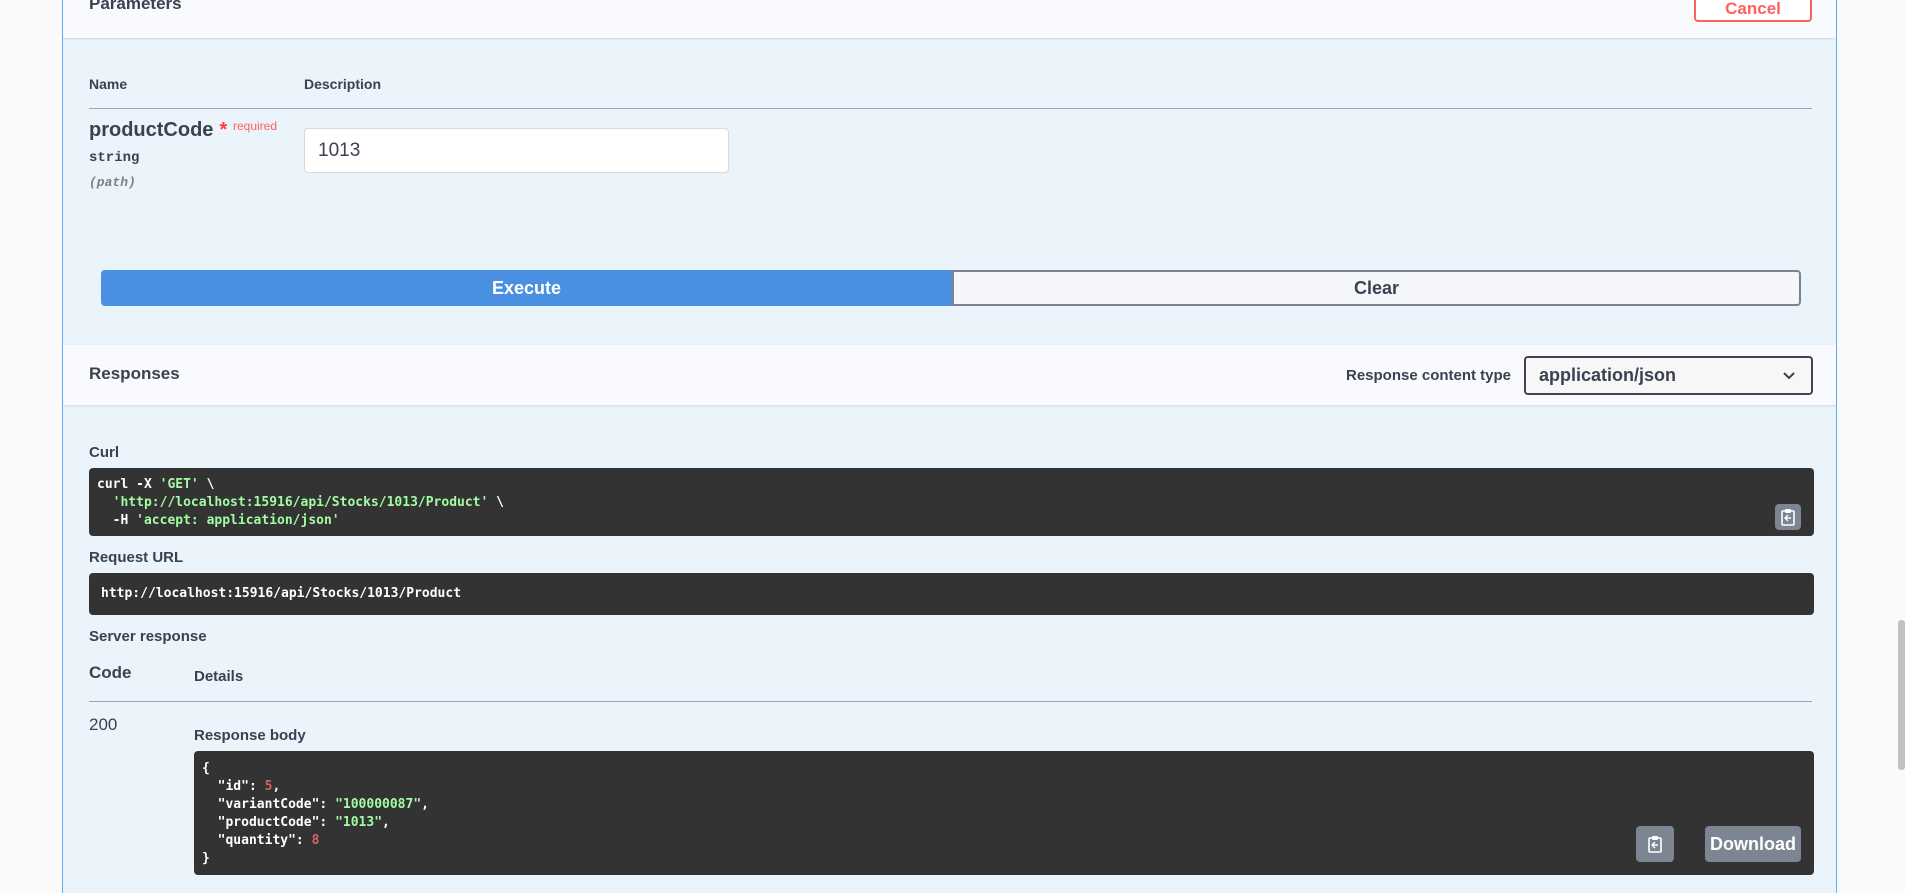  What do you see at coordinates (949, 19) in the screenshot?
I see `parameters-header: Parameters Cancel` at bounding box center [949, 19].